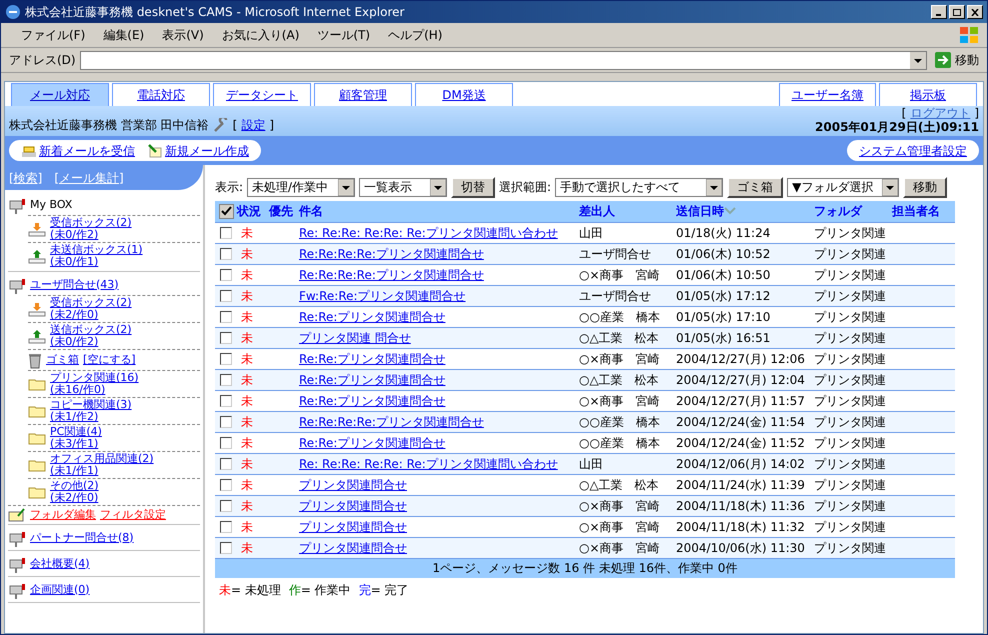 This screenshot has height=635, width=988. What do you see at coordinates (363, 94) in the screenshot?
I see `nav-tab: 顧客管理` at bounding box center [363, 94].